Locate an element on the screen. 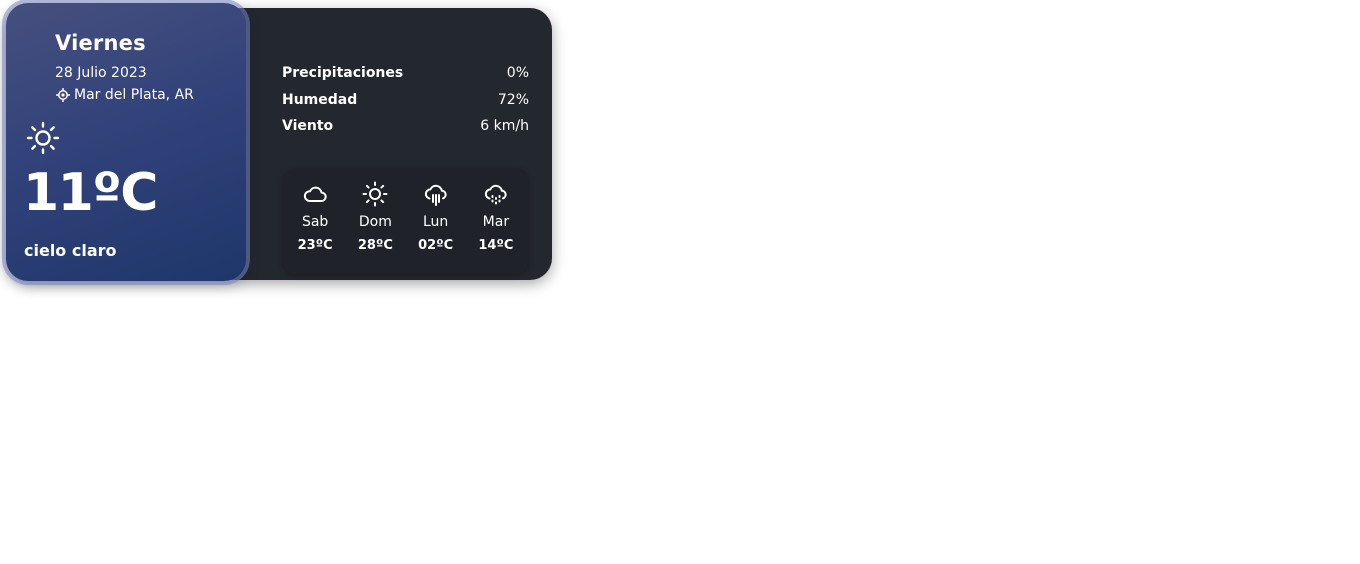 This screenshot has width=1360, height=564. forecast-day: Dom is located at coordinates (375, 222).